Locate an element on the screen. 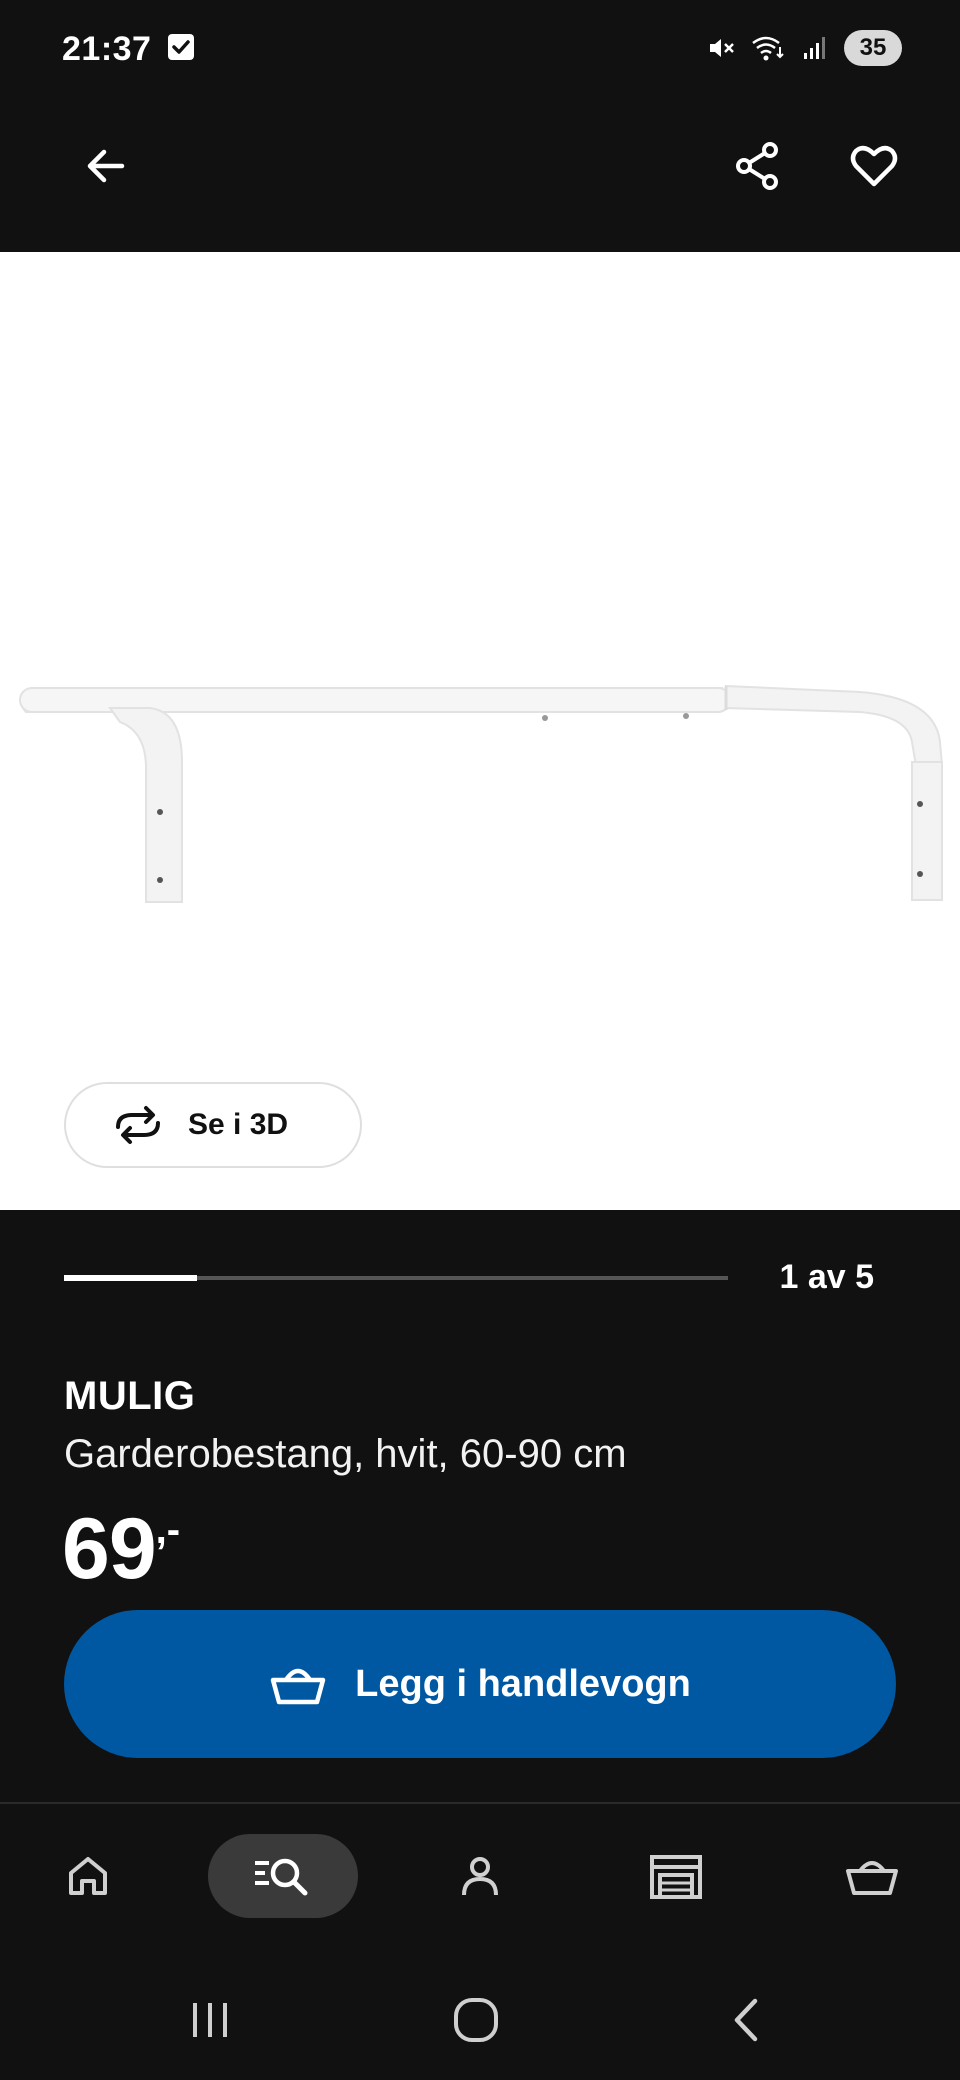  nav-cart is located at coordinates (872, 1876).